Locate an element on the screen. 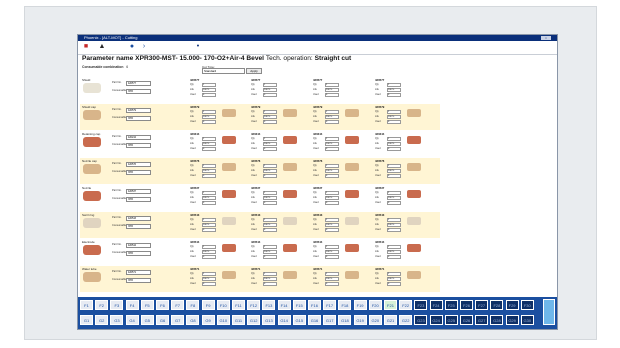  function-key-button: F5 is located at coordinates (147, 305).